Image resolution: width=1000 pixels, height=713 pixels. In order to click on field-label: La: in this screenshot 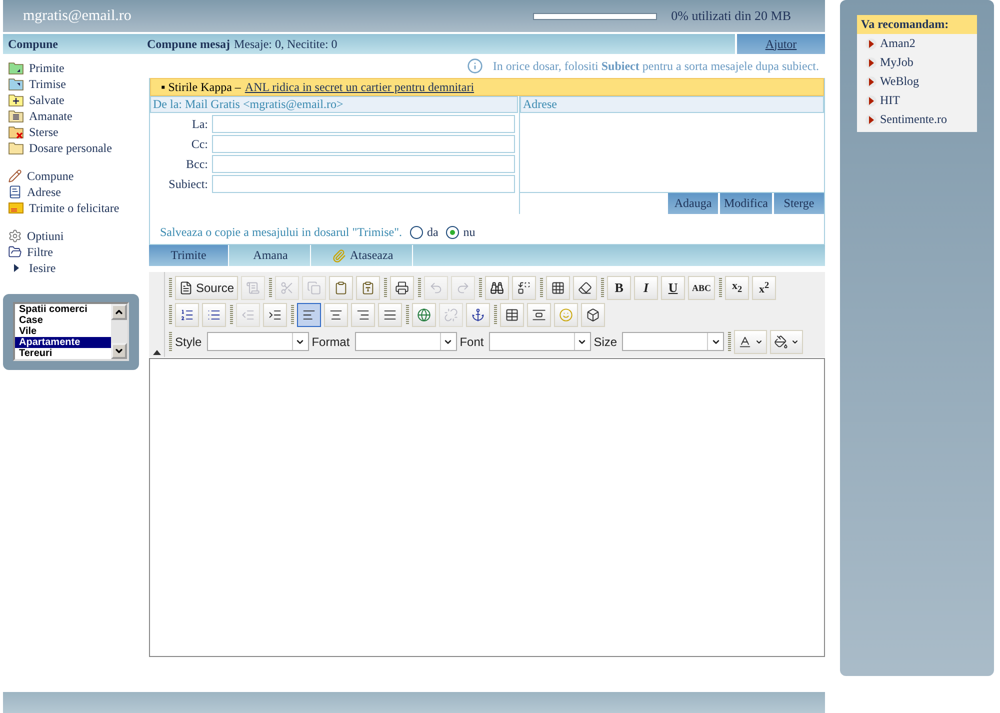, I will do `click(199, 124)`.